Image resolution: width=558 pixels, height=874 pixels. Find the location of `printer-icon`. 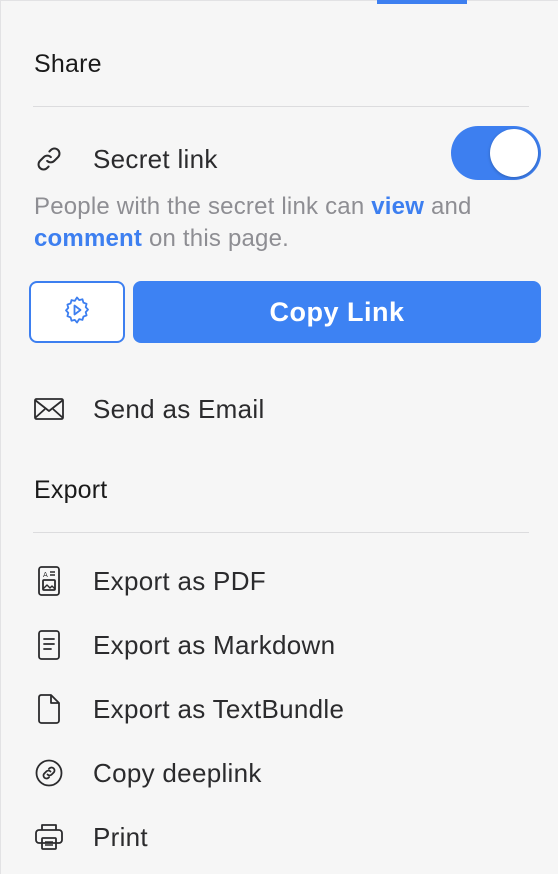

printer-icon is located at coordinates (49, 837).